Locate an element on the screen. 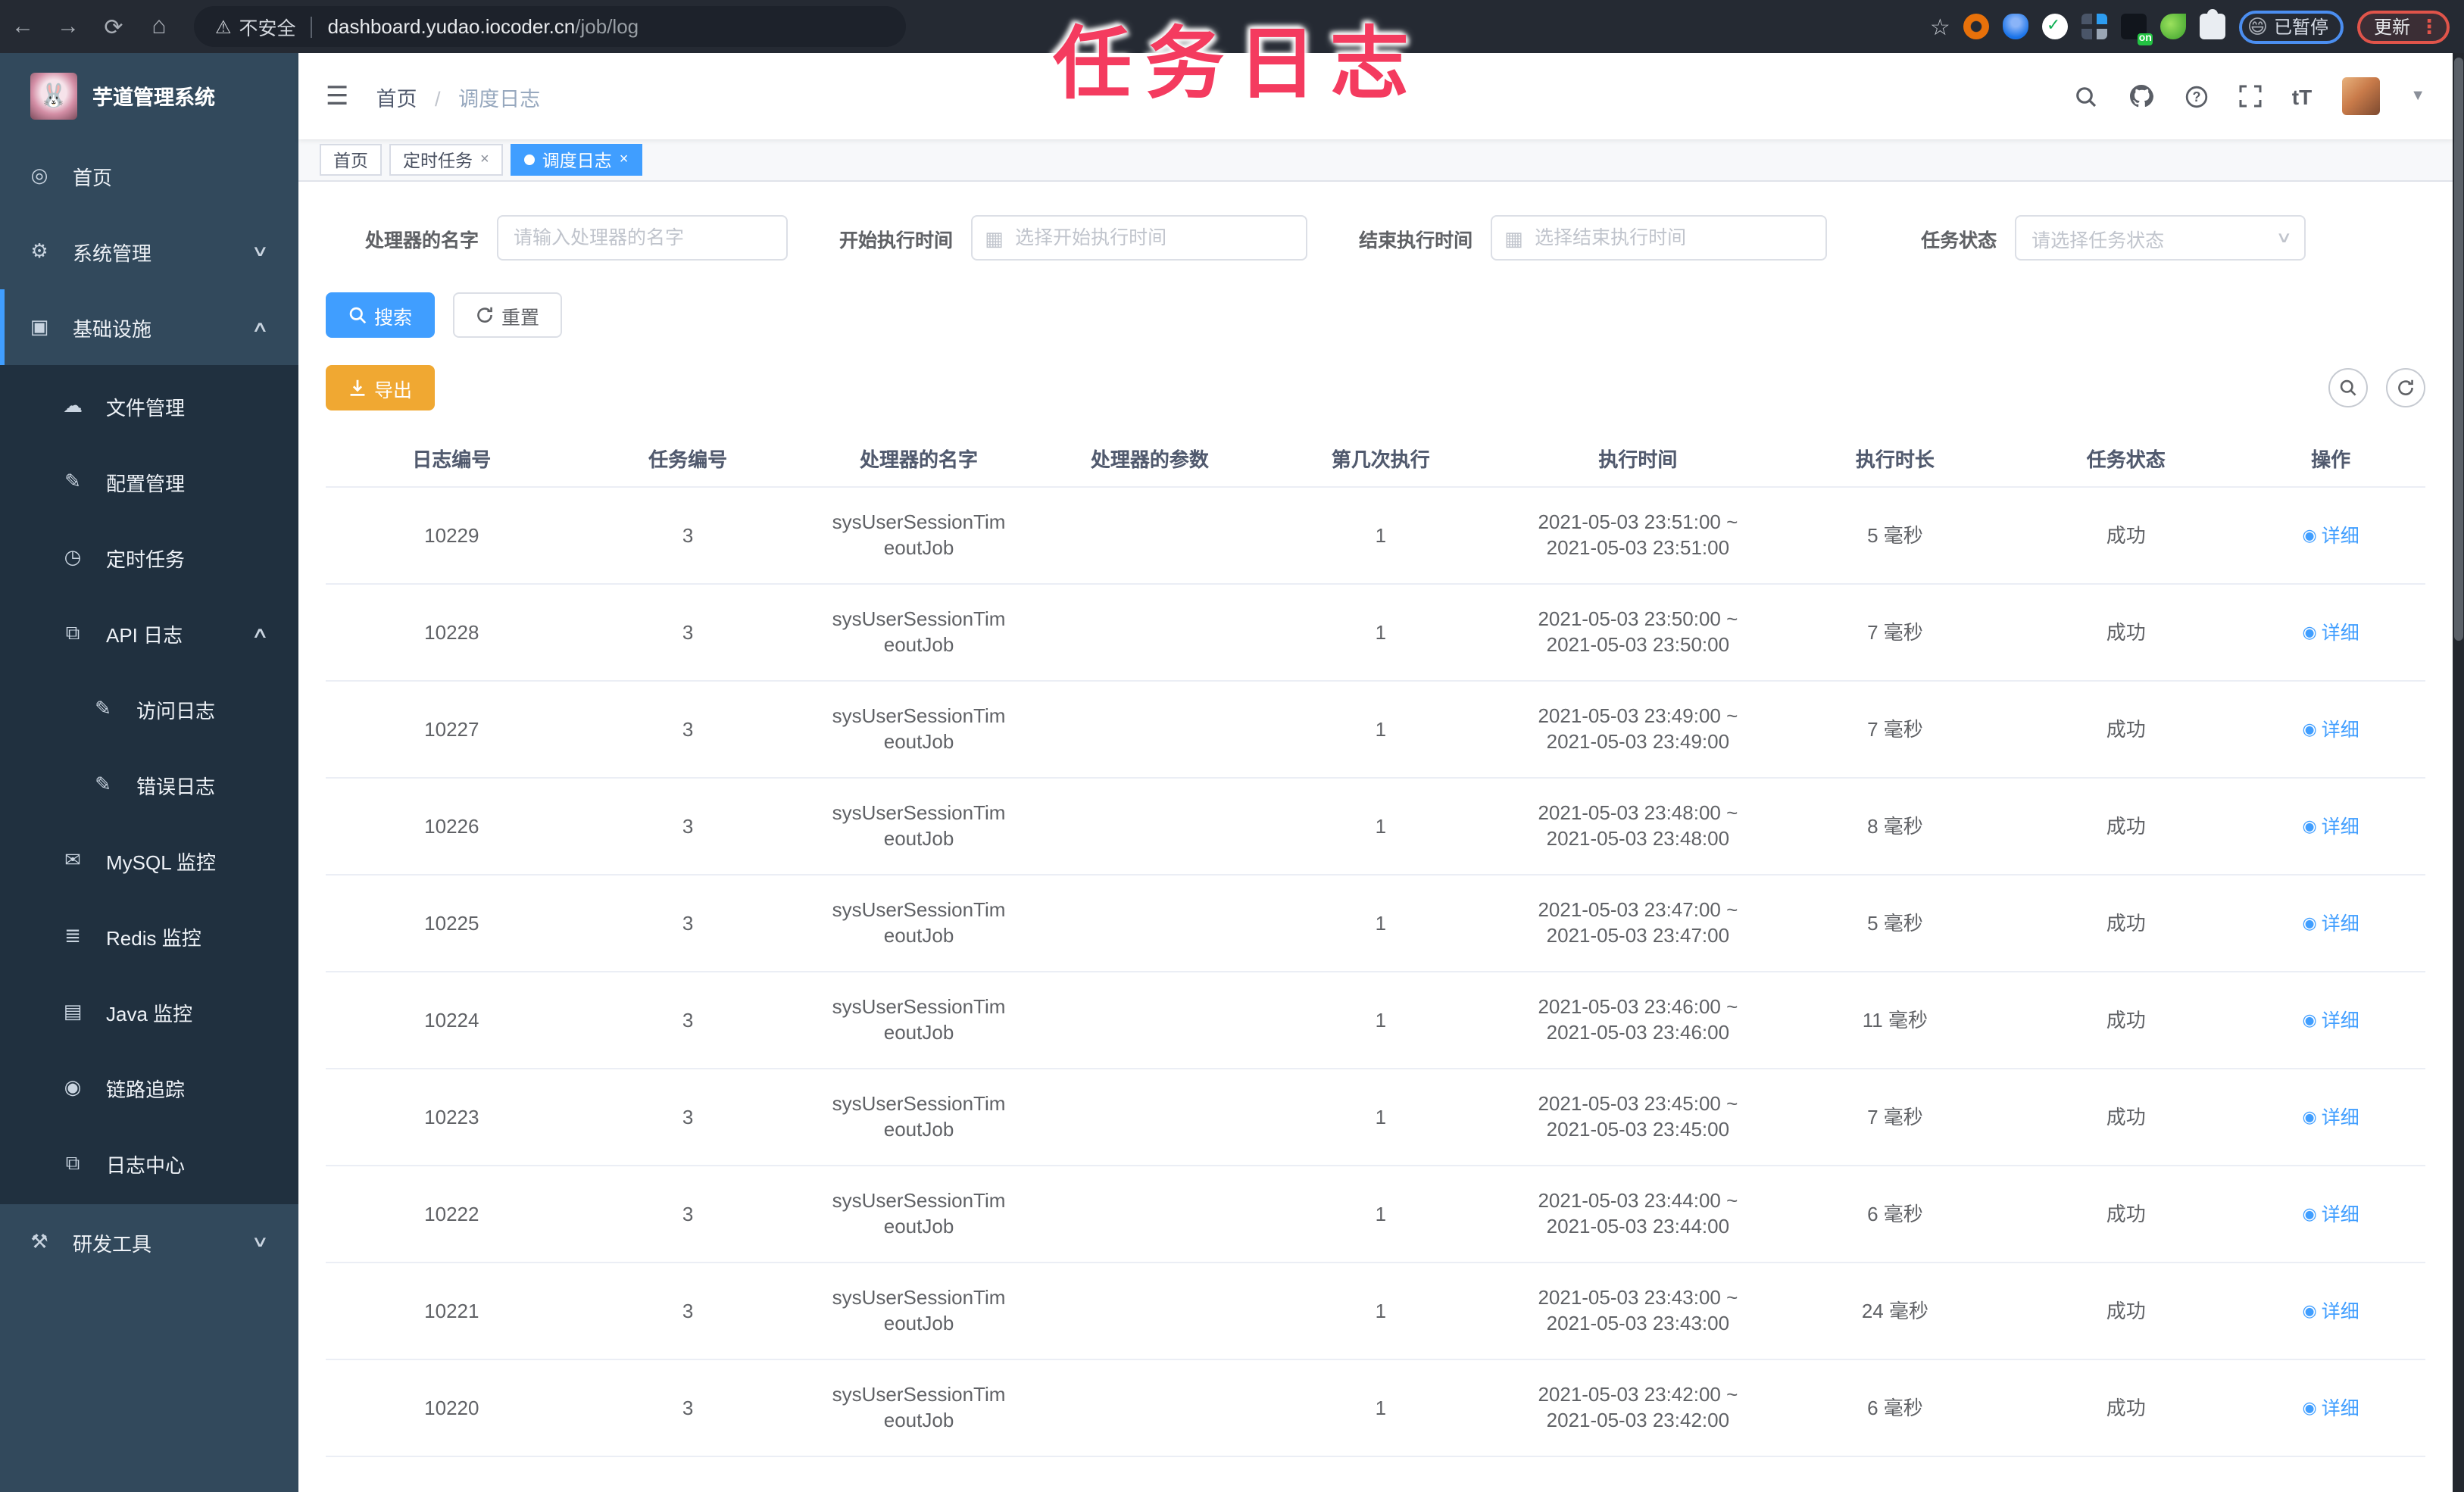 This screenshot has width=2464, height=1492. sidebar-item-java-monitor: ▤ Java 监控 is located at coordinates (149, 1012).